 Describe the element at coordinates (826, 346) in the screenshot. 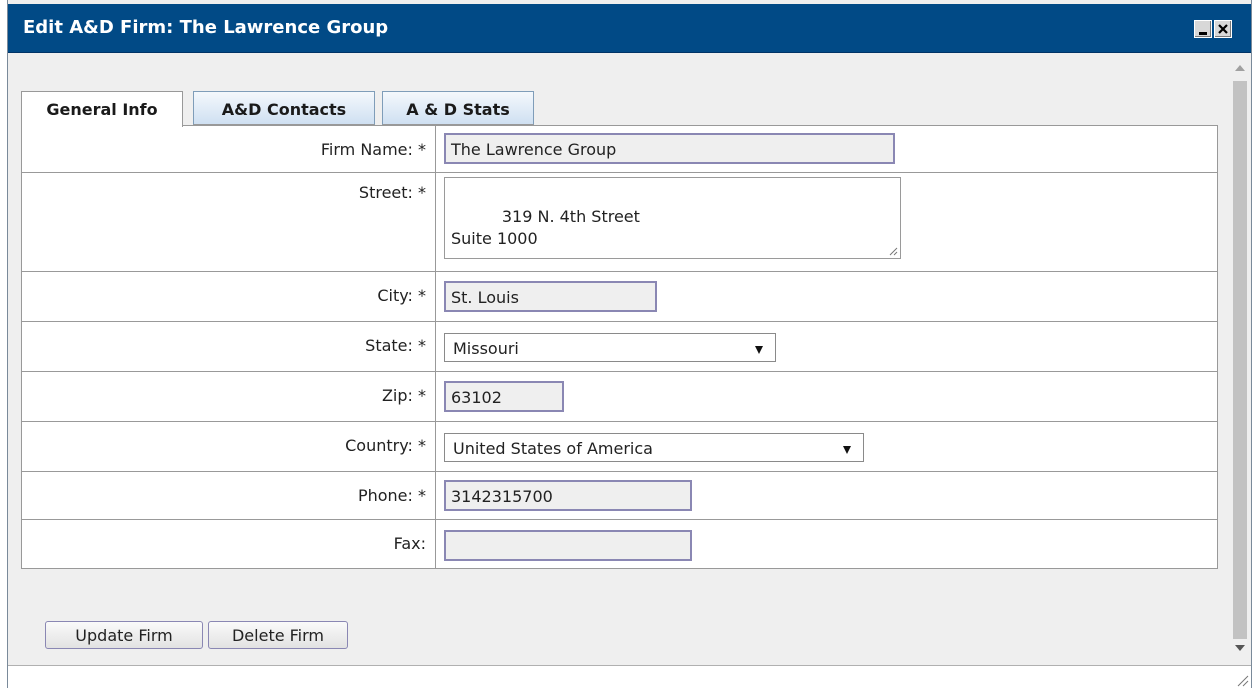

I see `state-cell: Missouri` at that location.